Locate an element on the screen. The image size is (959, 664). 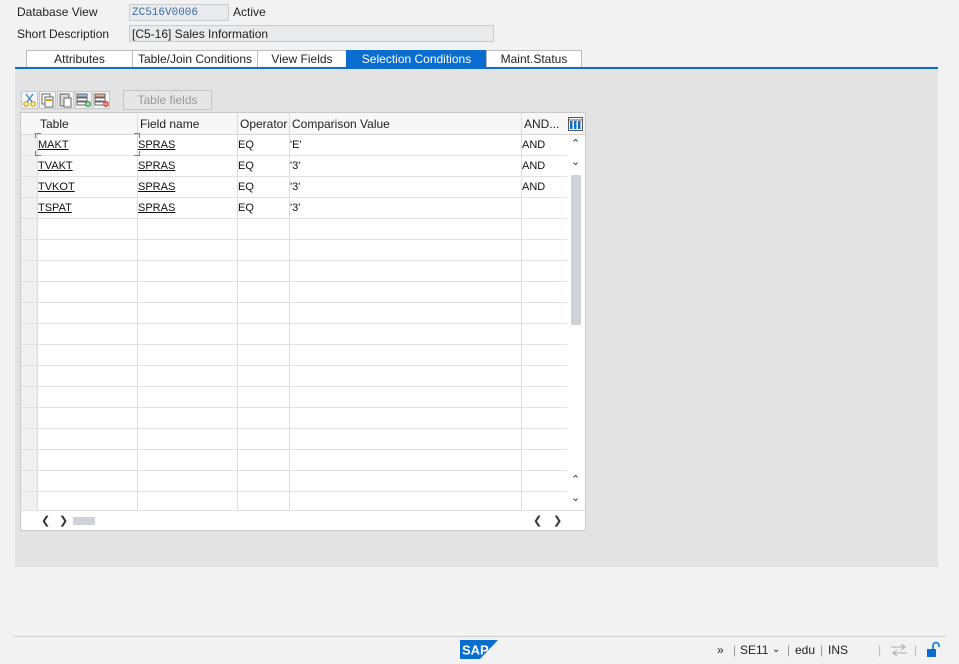
column-header-comparison-value: Comparison Value is located at coordinates (405, 124).